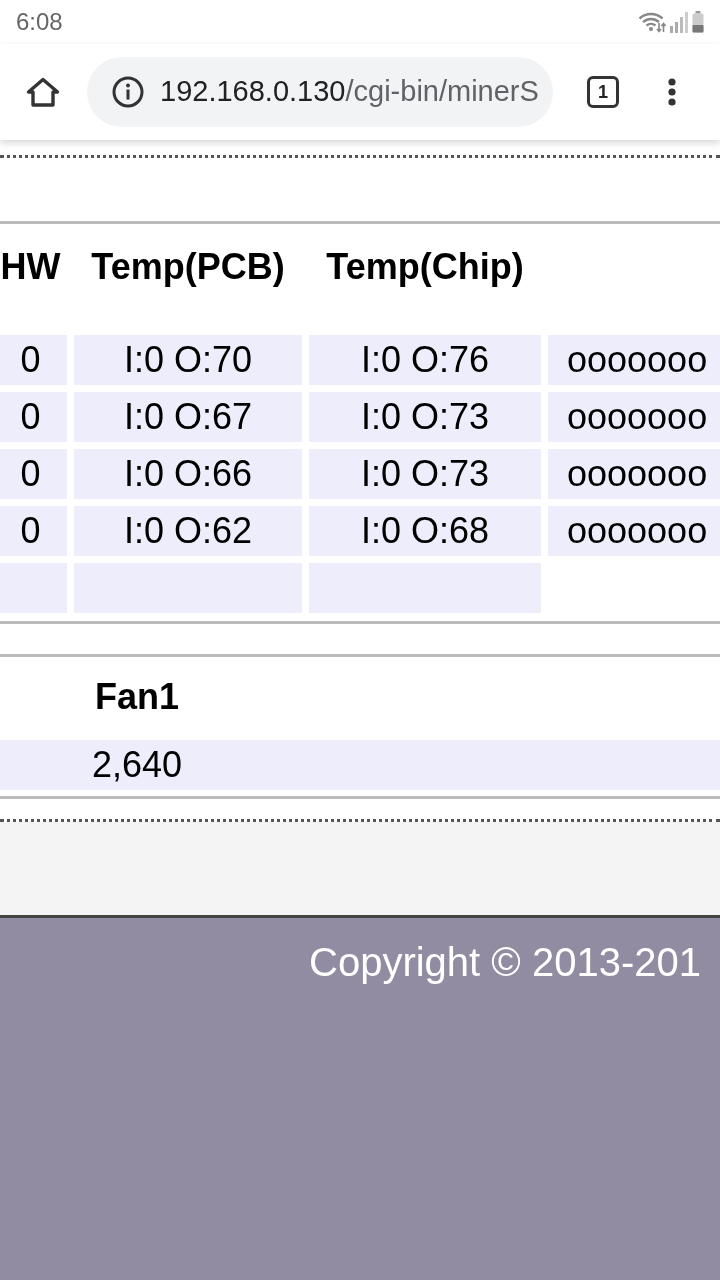 The width and height of the screenshot is (720, 1280). What do you see at coordinates (31, 267) in the screenshot?
I see `column-header: HW` at bounding box center [31, 267].